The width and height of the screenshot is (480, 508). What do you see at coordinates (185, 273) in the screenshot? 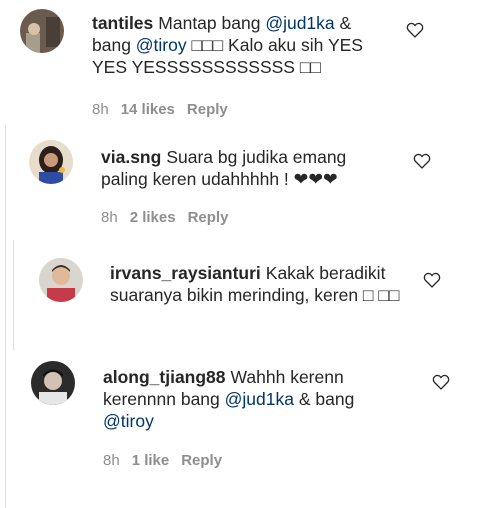
I see `comment-username: irvans_raysianturi` at bounding box center [185, 273].